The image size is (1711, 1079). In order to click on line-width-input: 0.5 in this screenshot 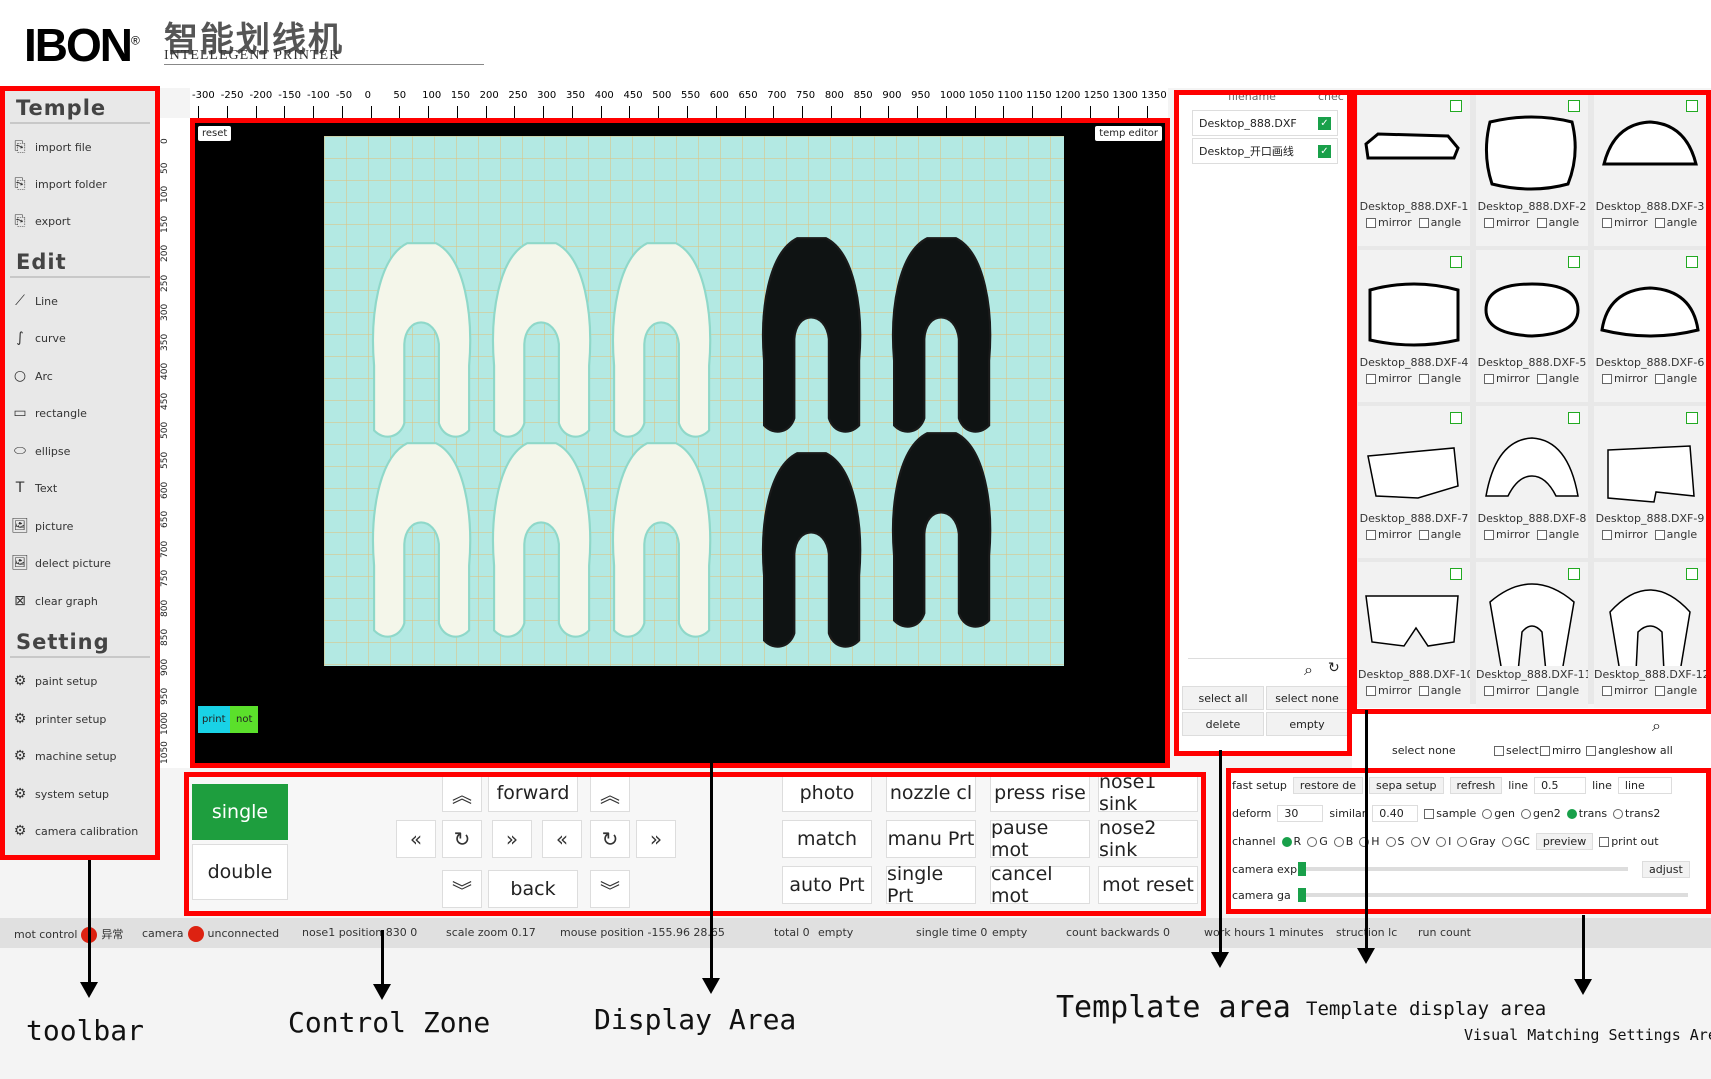, I will do `click(1560, 785)`.